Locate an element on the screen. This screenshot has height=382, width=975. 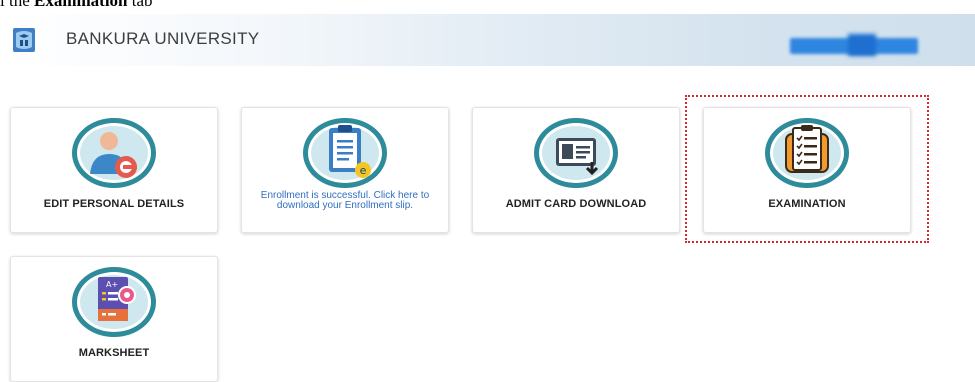
marksheet-card: A+ MARKSHEET is located at coordinates (114, 319).